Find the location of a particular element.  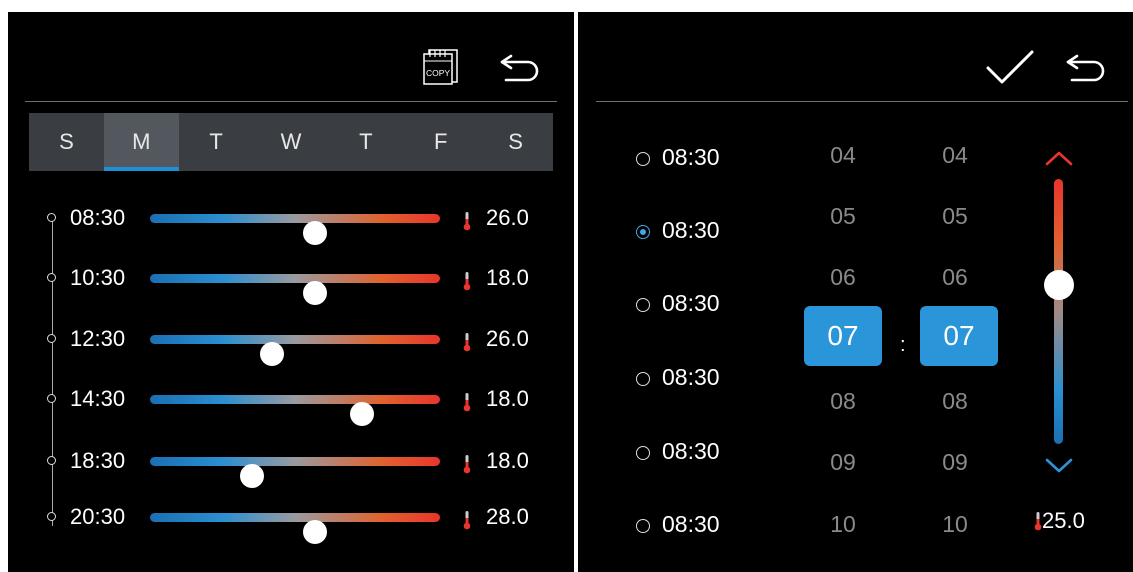

minute-option: 08 is located at coordinates (955, 401).